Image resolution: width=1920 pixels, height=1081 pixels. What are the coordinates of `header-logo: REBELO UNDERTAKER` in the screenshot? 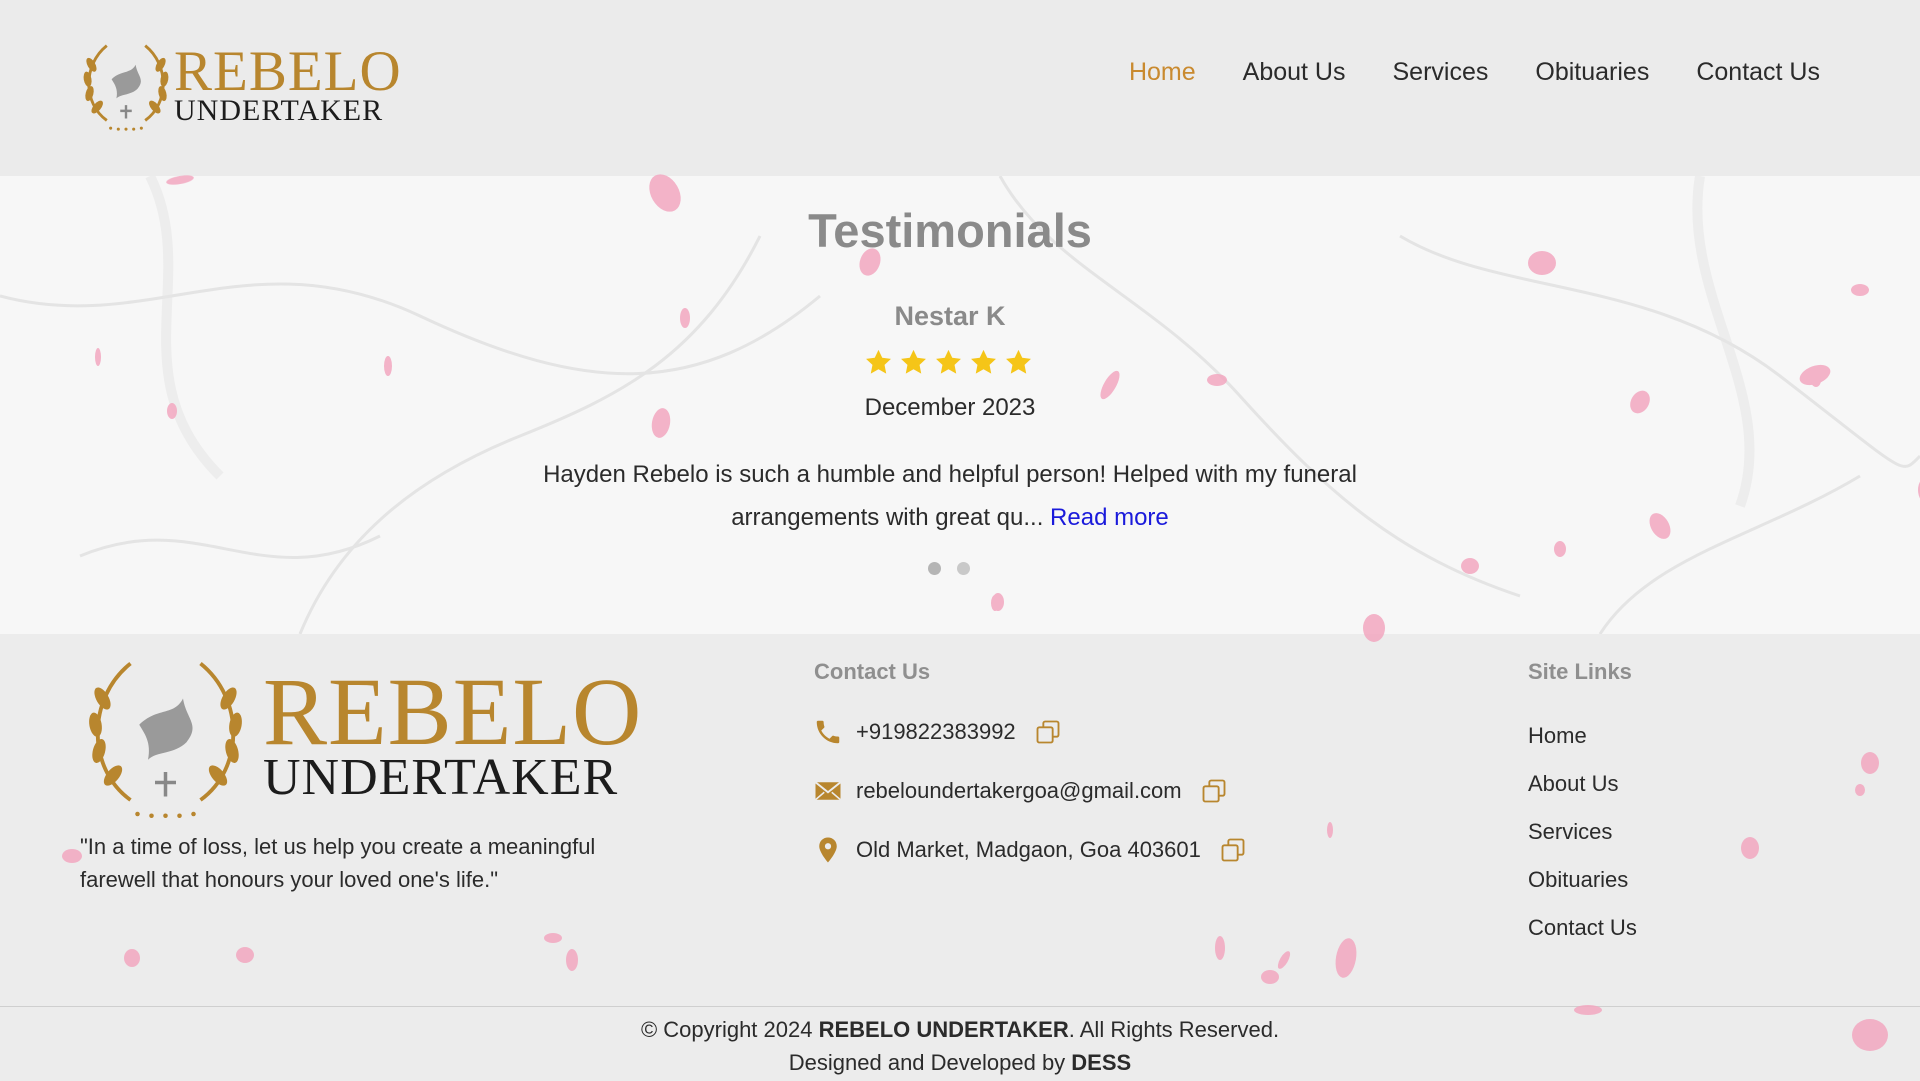 It's located at (240, 84).